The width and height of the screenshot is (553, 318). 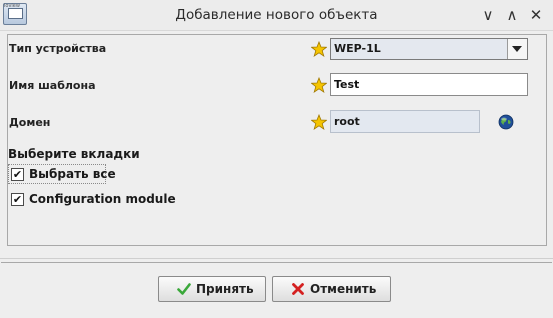 I want to click on chevron-down-icon: ∨, so click(x=488, y=15).